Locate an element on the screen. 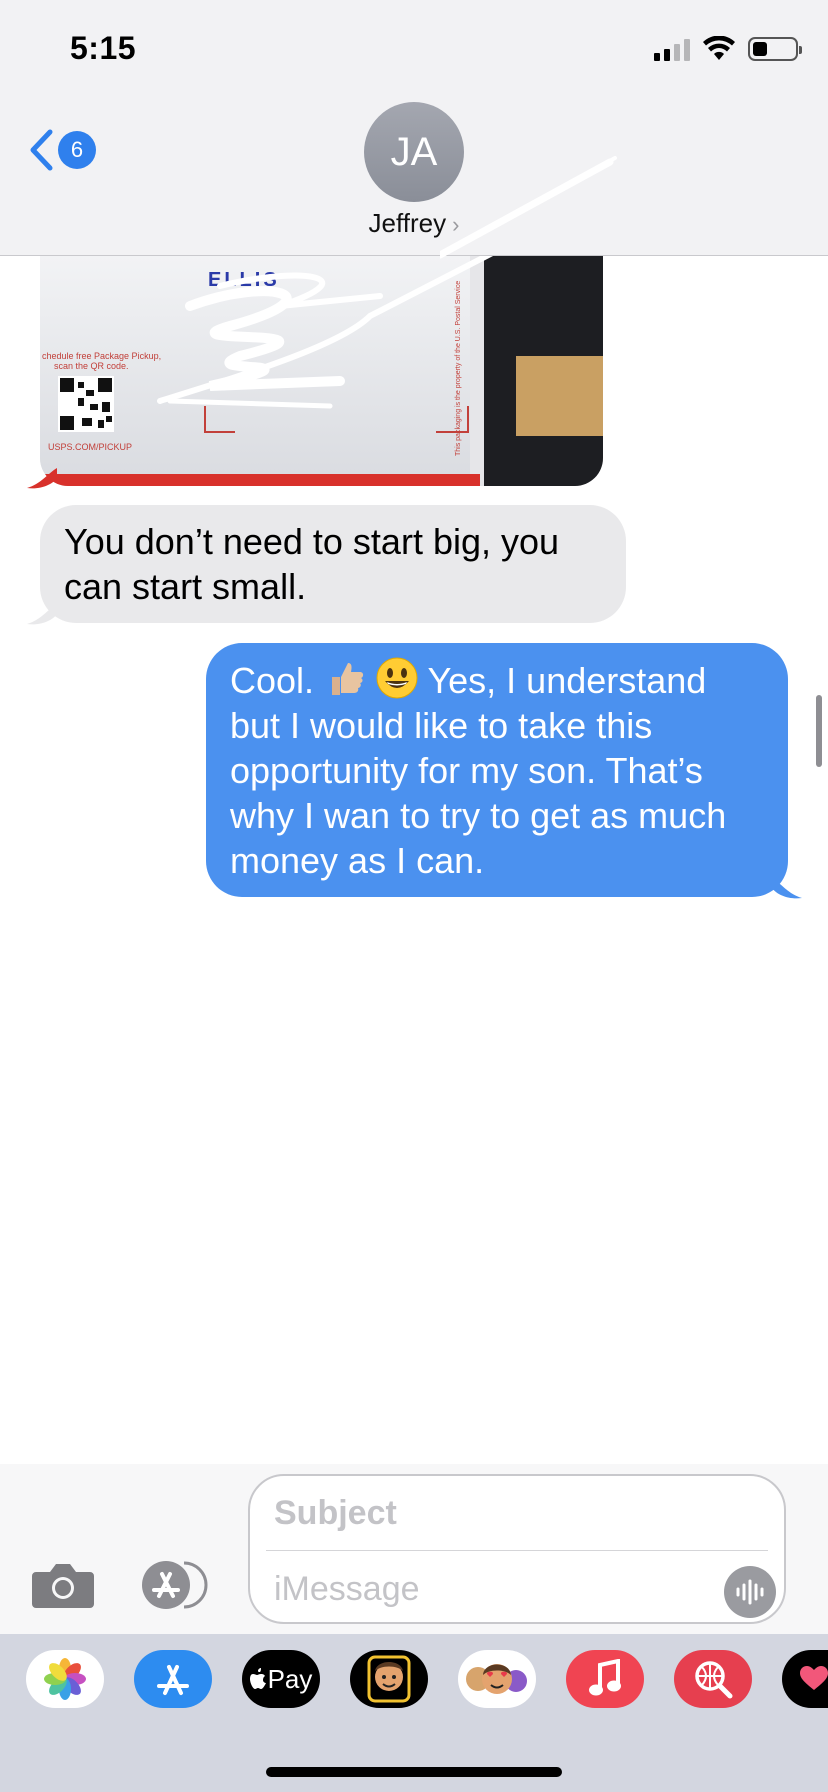 This screenshot has width=828, height=1792. camera-icon is located at coordinates (63, 1586).